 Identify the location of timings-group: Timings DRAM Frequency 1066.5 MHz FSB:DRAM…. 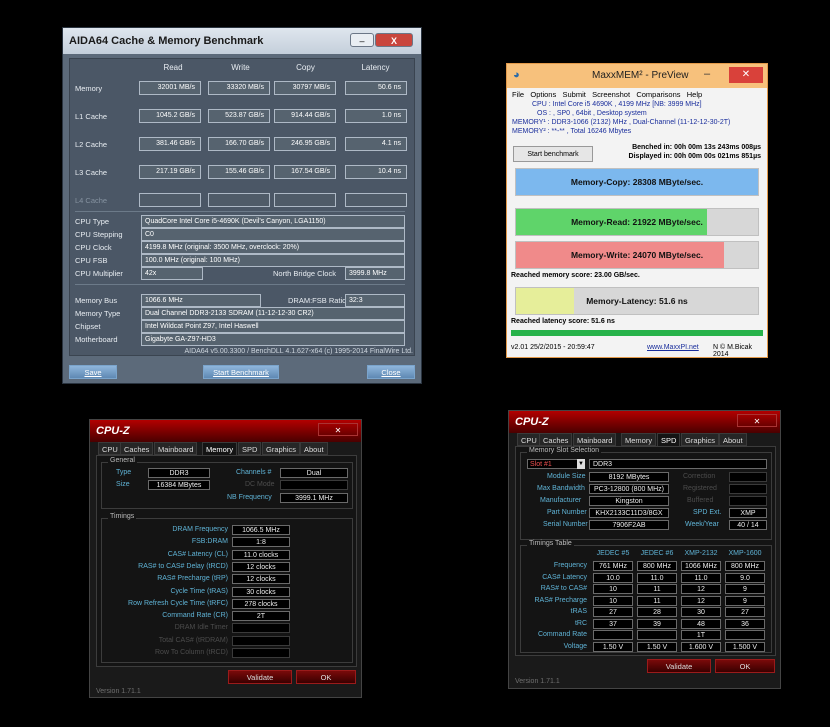
(227, 588).